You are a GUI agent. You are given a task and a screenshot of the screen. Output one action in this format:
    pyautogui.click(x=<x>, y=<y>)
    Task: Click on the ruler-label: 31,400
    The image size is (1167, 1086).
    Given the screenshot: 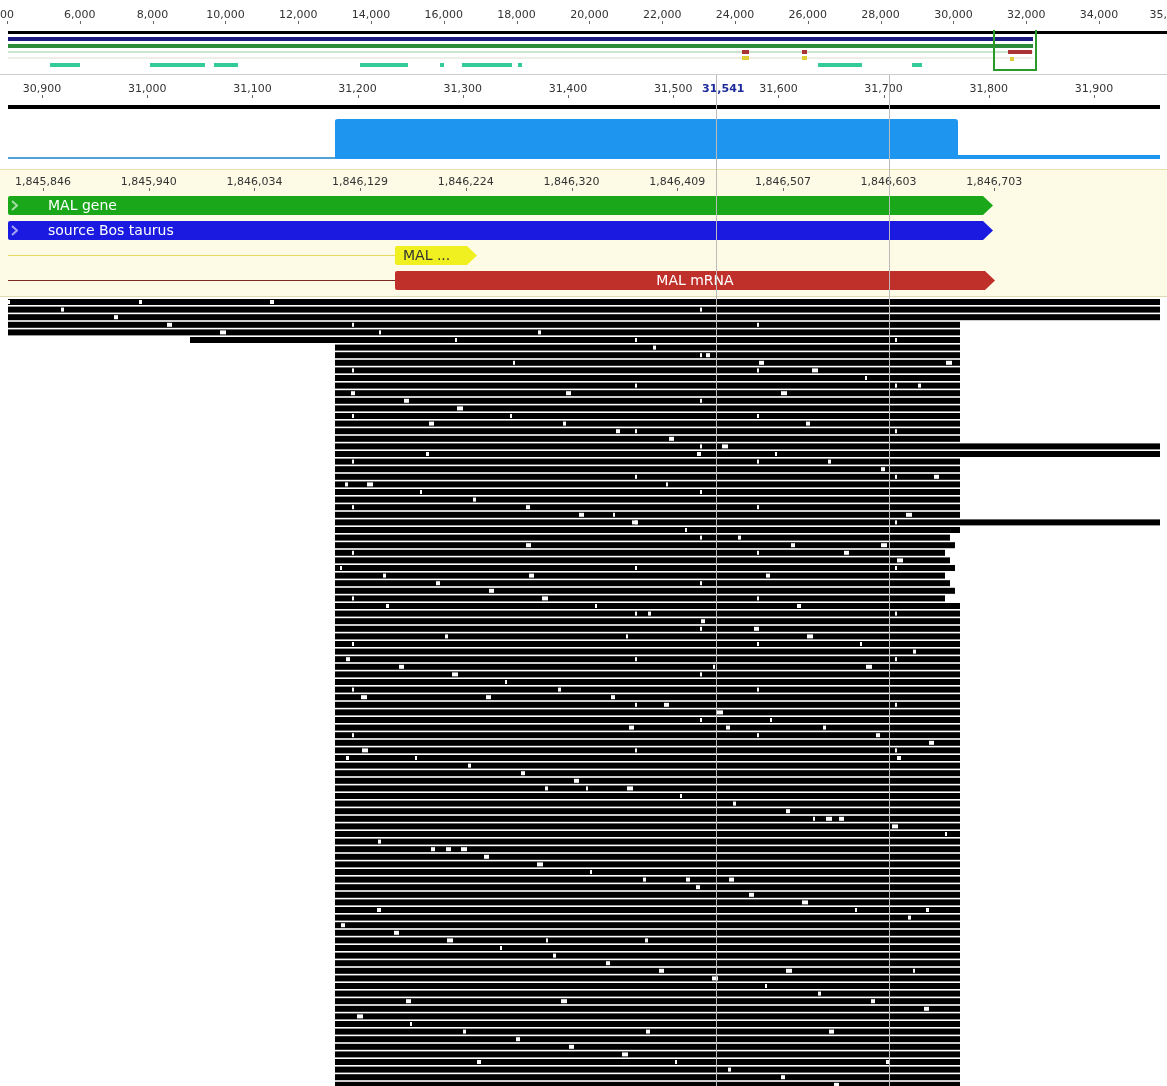 What is the action you would take?
    pyautogui.click(x=568, y=88)
    